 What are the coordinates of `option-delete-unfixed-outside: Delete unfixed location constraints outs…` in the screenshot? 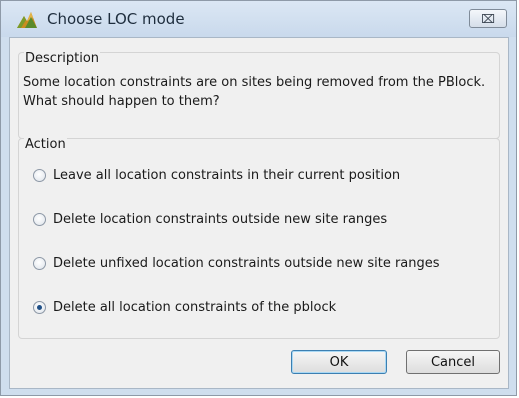 It's located at (236, 263).